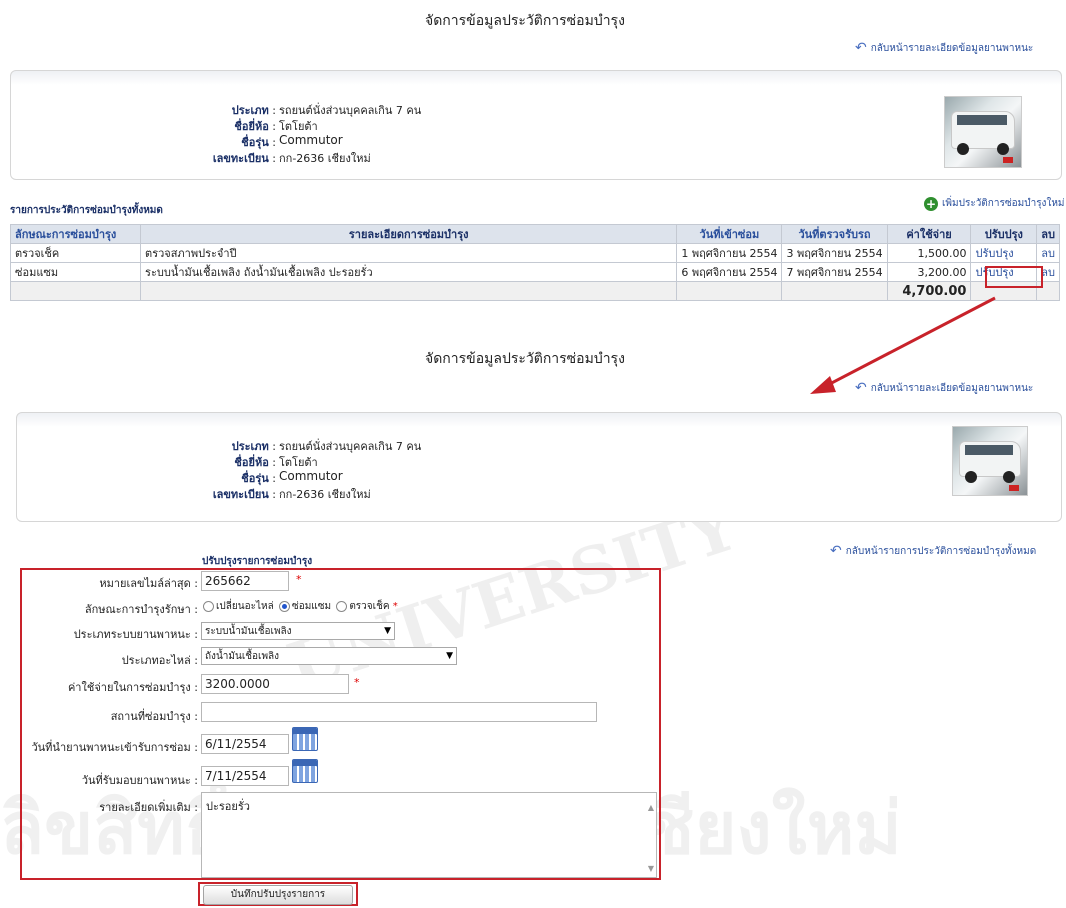 Image resolution: width=1066 pixels, height=908 pixels. Describe the element at coordinates (311, 606) in the screenshot. I see `radio-repair-label: ซ่อมแซม` at that location.